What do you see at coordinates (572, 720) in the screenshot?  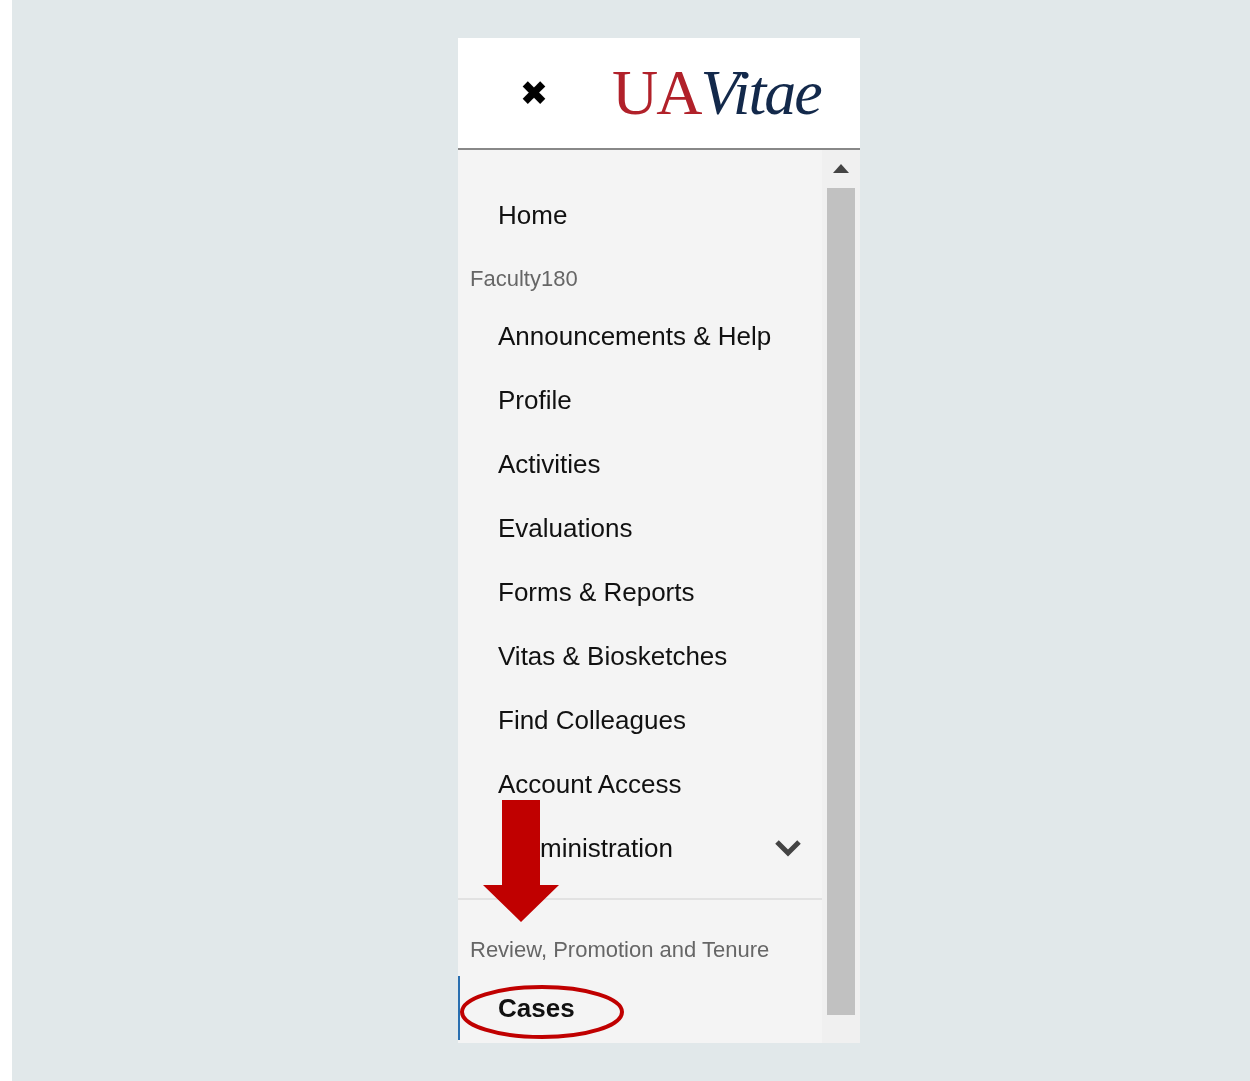 I see `menu-item: Find Colleagues` at bounding box center [572, 720].